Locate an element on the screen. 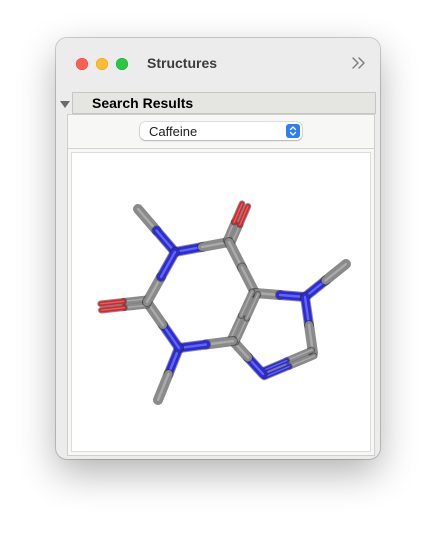  compound-select: Caffeine is located at coordinates (221, 131).